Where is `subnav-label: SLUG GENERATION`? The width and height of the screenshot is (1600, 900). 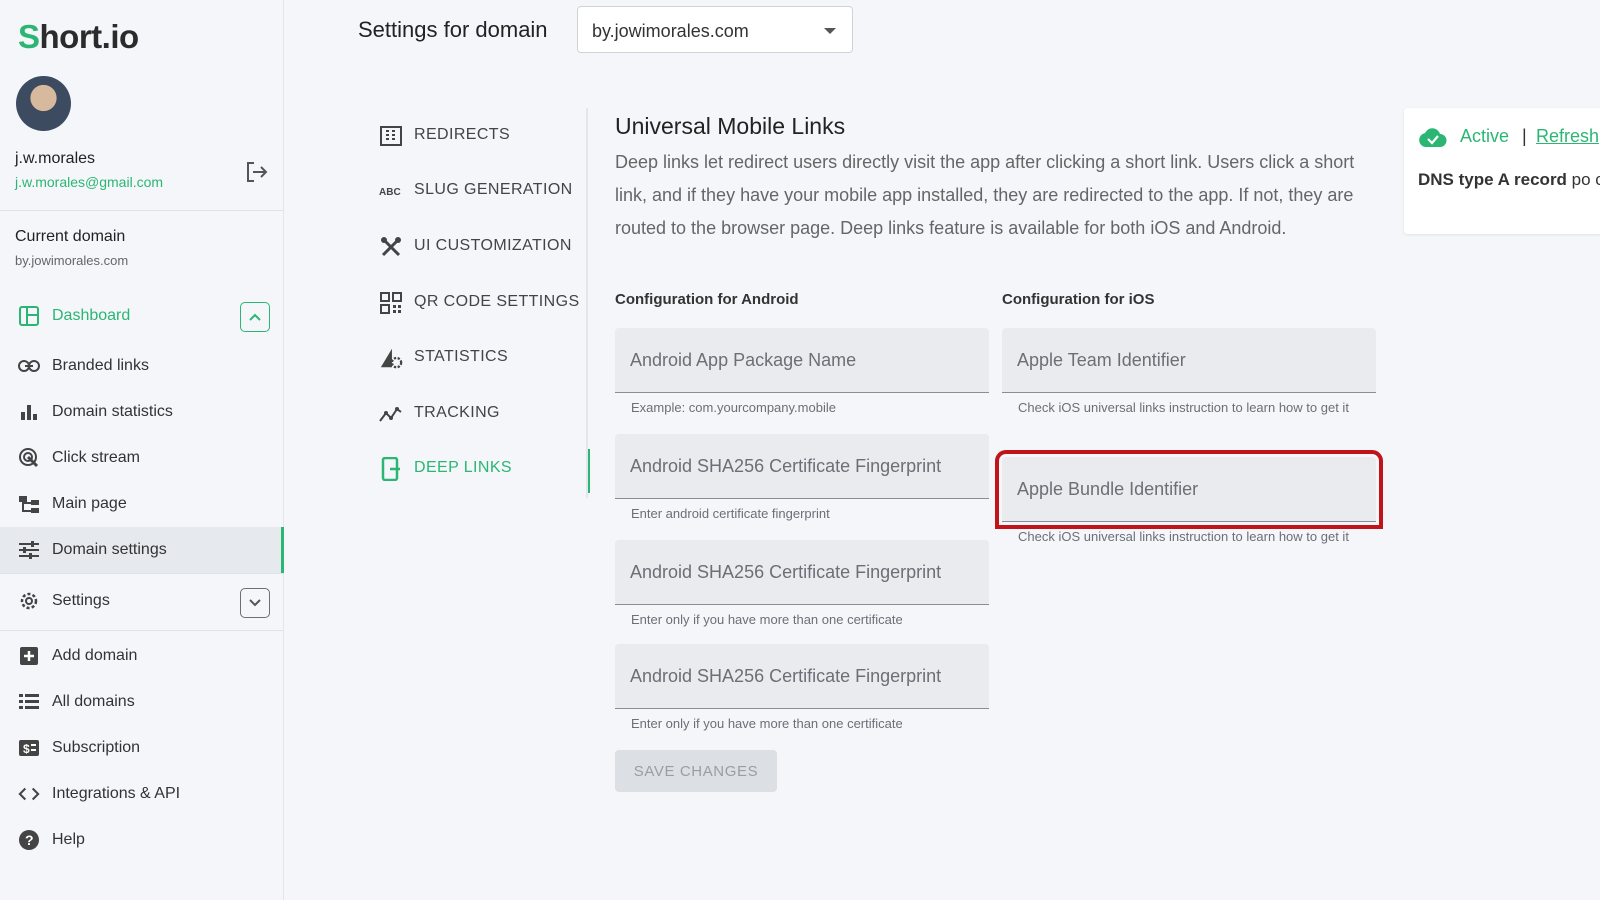
subnav-label: SLUG GENERATION is located at coordinates (493, 189).